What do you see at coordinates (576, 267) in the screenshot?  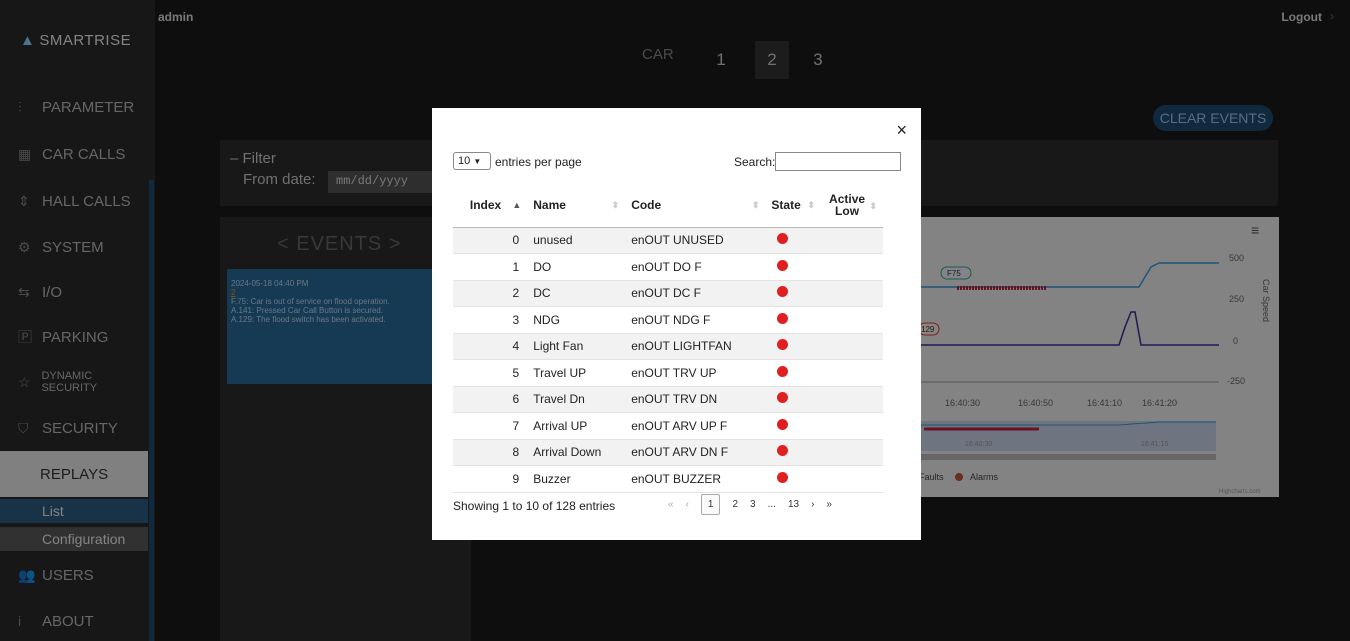 I see `cell-name: DO` at bounding box center [576, 267].